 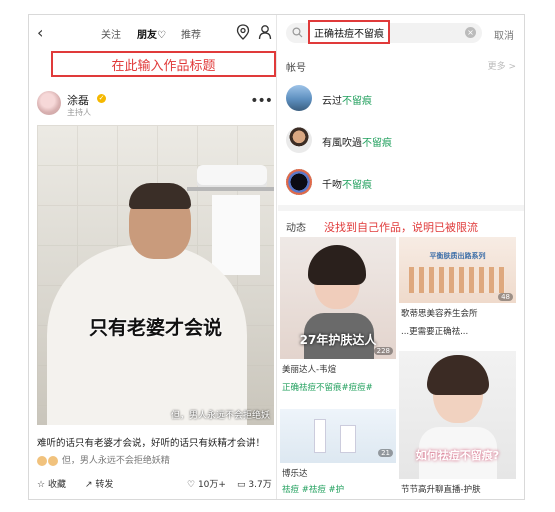 What do you see at coordinates (347, 185) in the screenshot?
I see `account-name: 千吻不留痕` at bounding box center [347, 185].